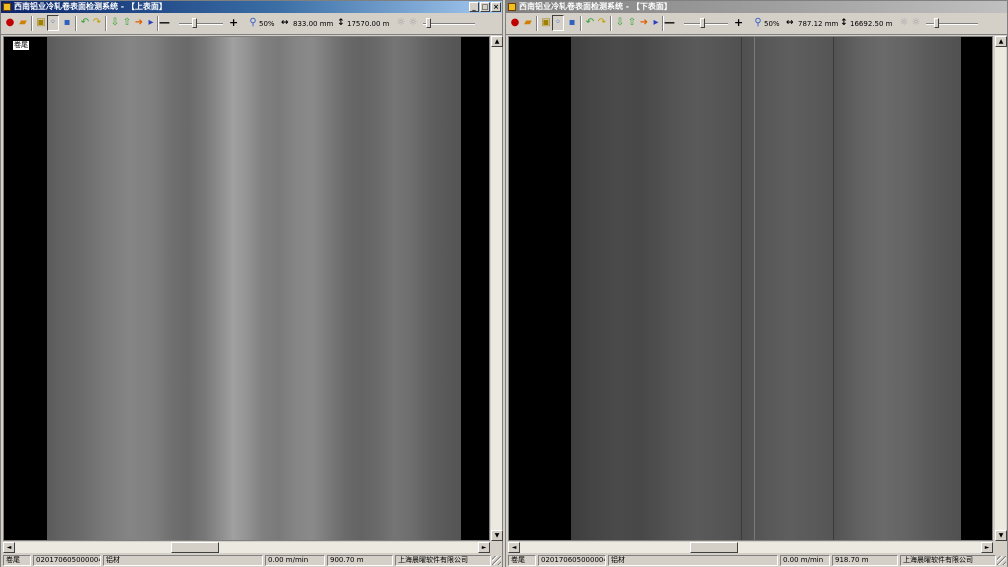  I want to click on maximize-button: □, so click(485, 7).